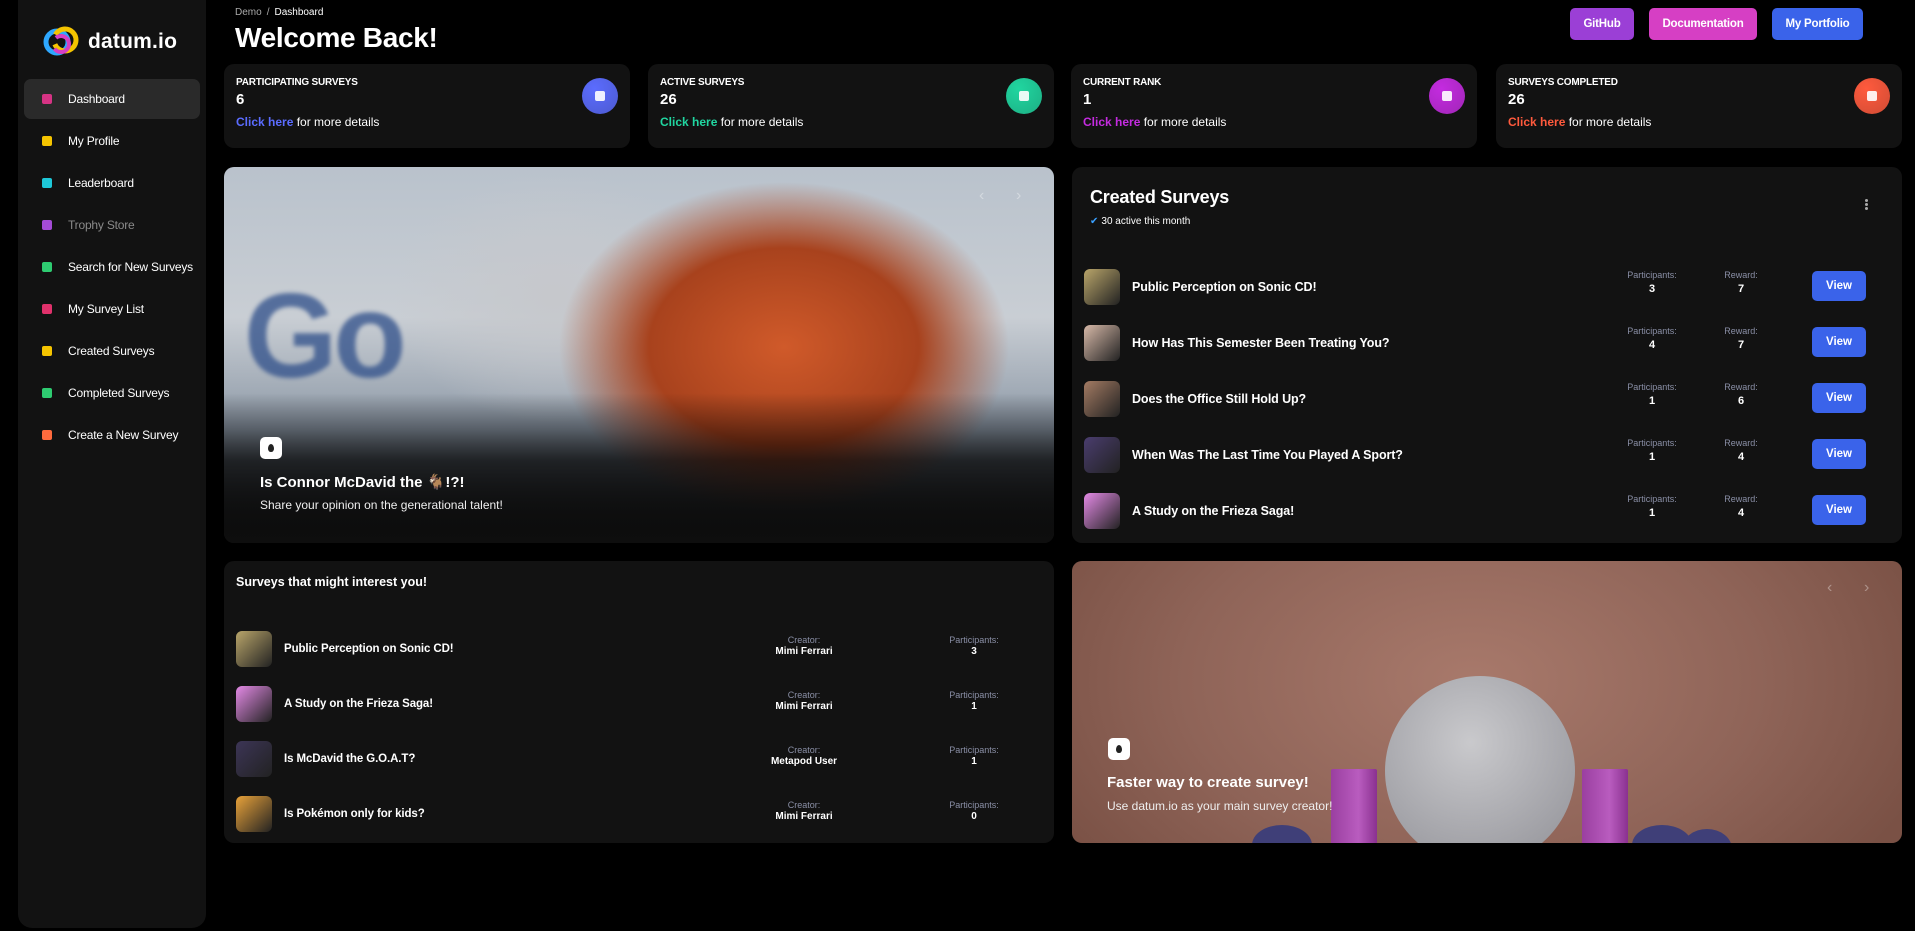 The image size is (1915, 931). I want to click on recommended-survey-row: Public Perception on Sonic CD!, so click(345, 649).